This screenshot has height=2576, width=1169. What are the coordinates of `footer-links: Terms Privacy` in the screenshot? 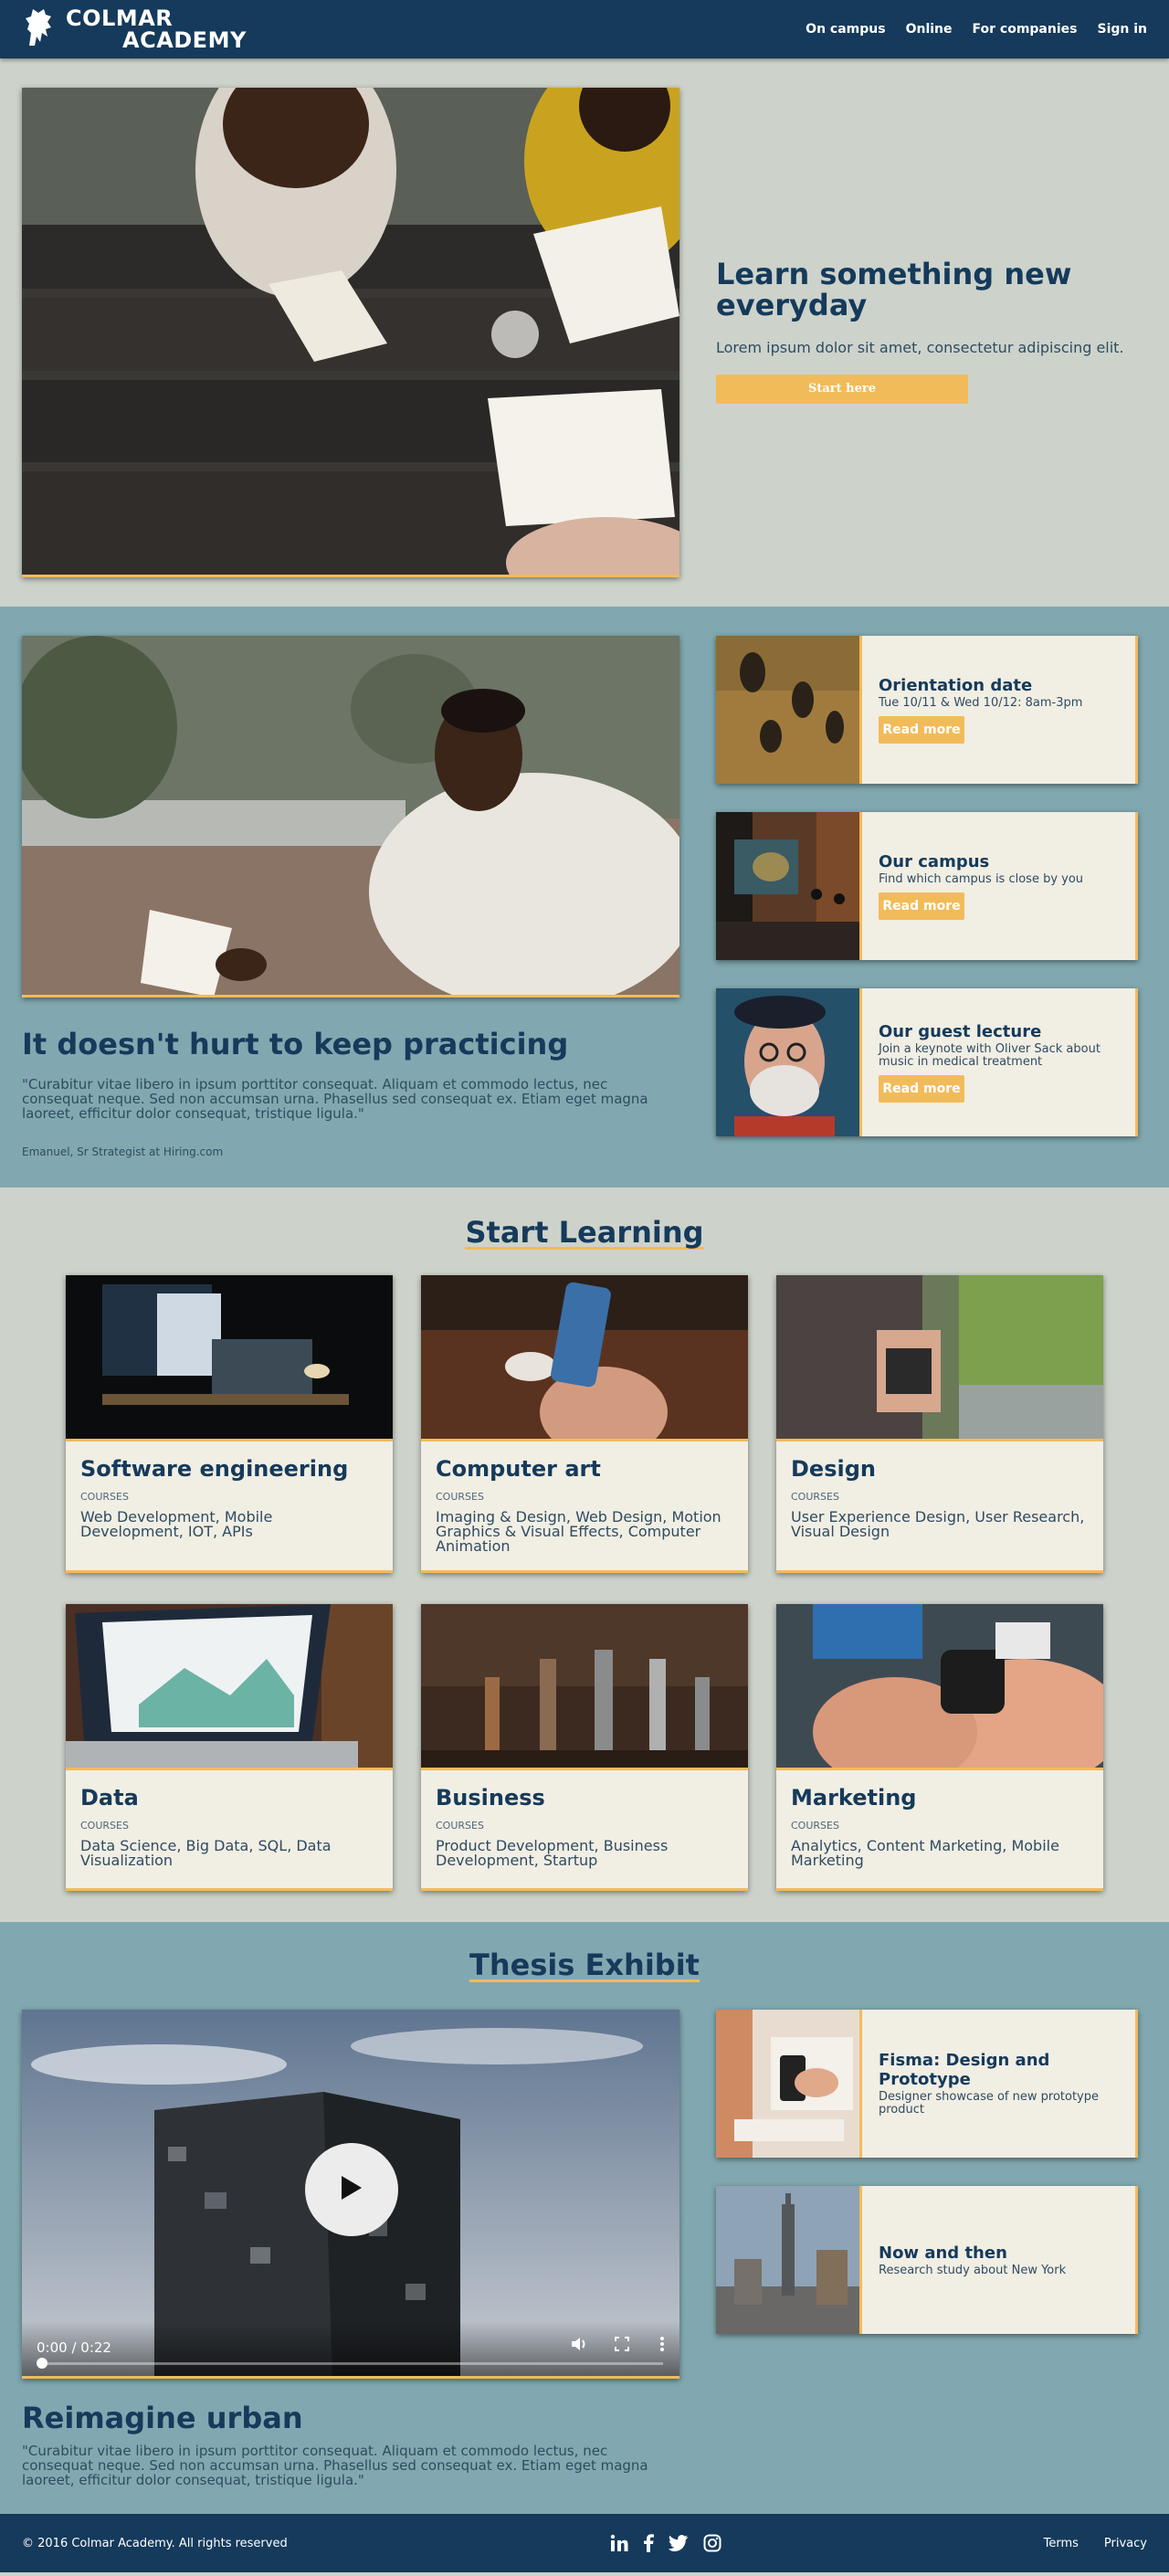 It's located at (1095, 2543).